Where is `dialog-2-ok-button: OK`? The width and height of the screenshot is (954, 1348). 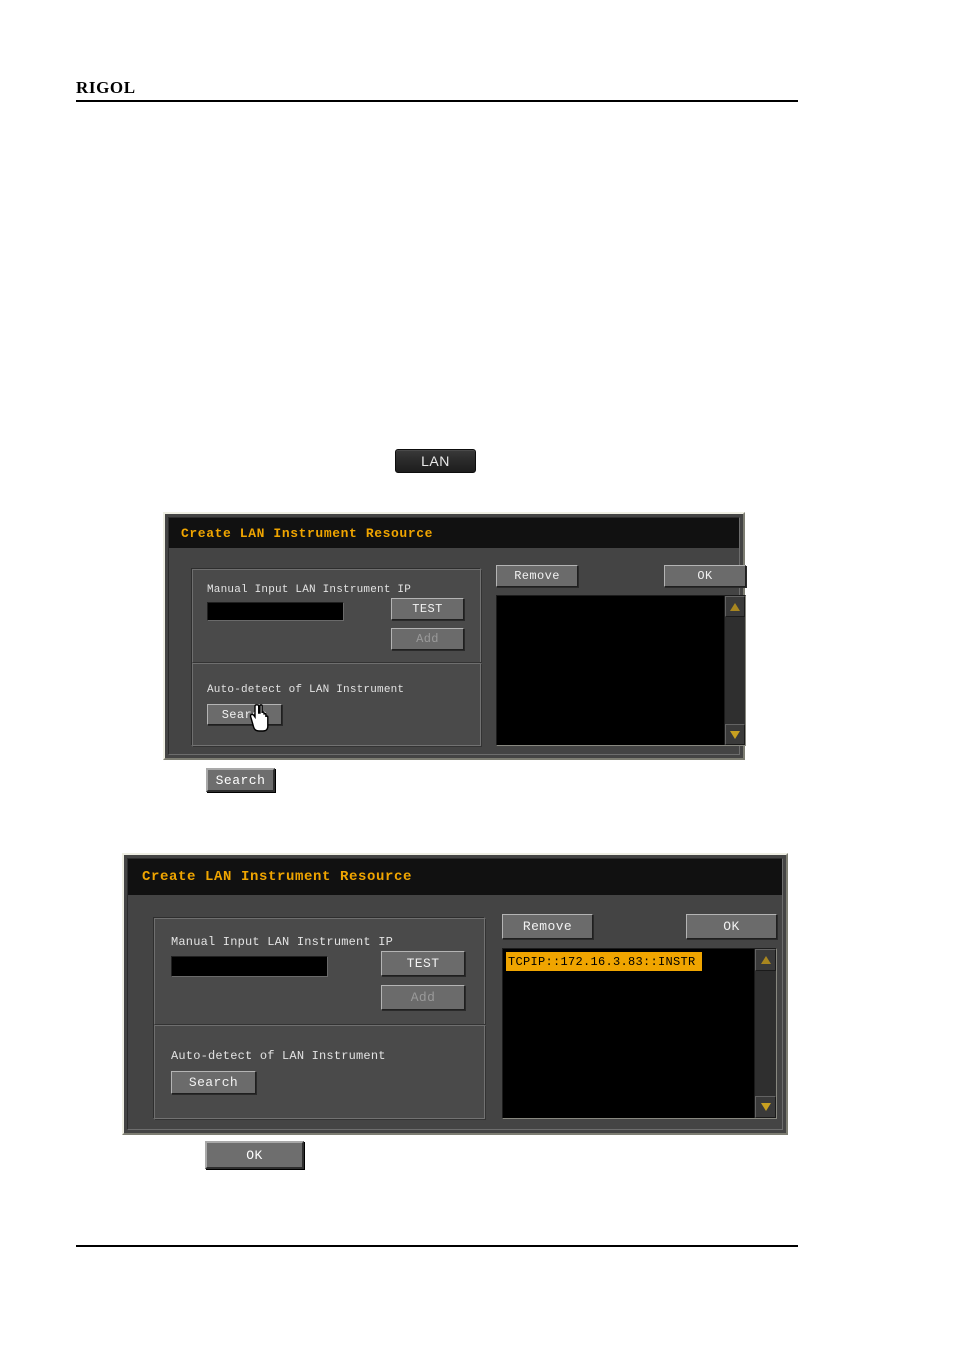 dialog-2-ok-button: OK is located at coordinates (731, 926).